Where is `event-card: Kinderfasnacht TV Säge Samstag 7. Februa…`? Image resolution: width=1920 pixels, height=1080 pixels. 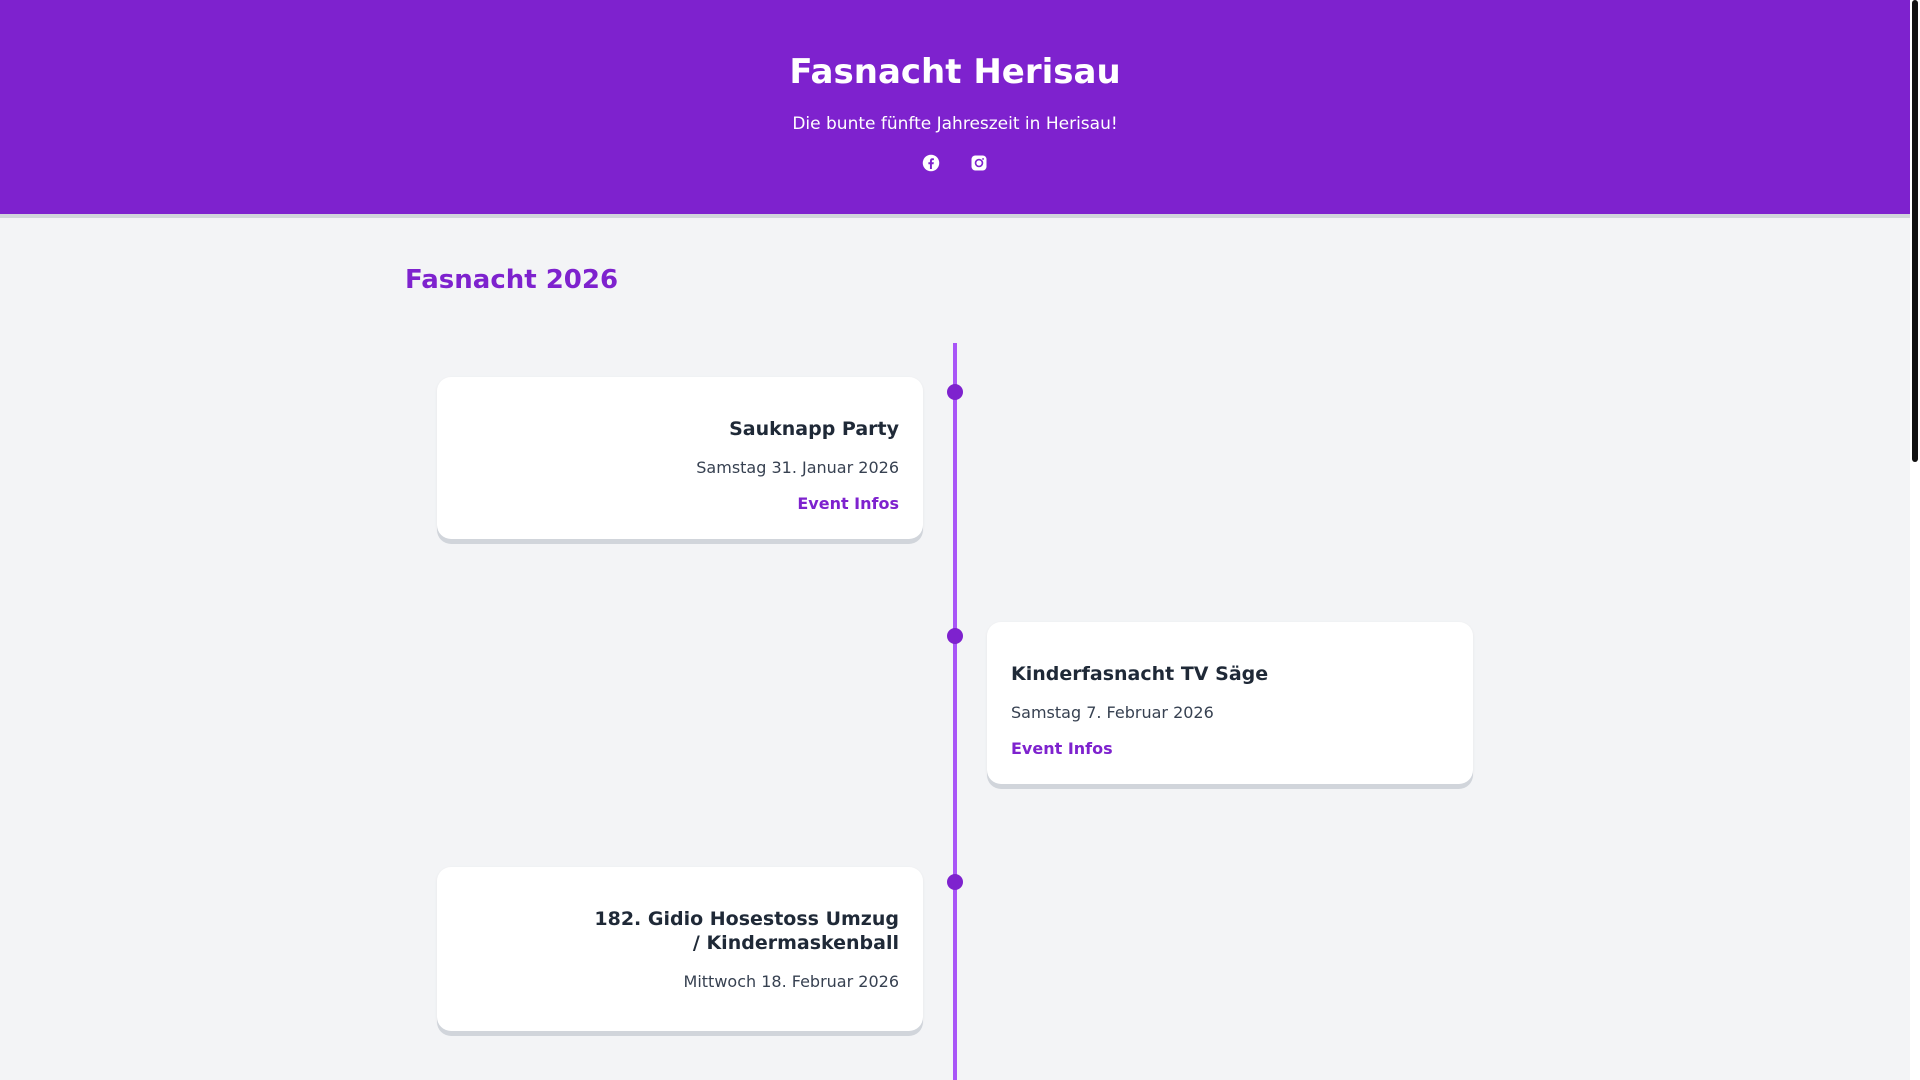 event-card: Kinderfasnacht TV Säge Samstag 7. Februa… is located at coordinates (1230, 703).